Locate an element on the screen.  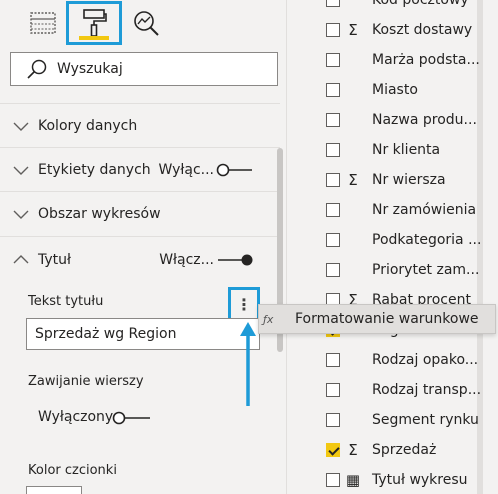
arrow-up-icon is located at coordinates (248, 364).